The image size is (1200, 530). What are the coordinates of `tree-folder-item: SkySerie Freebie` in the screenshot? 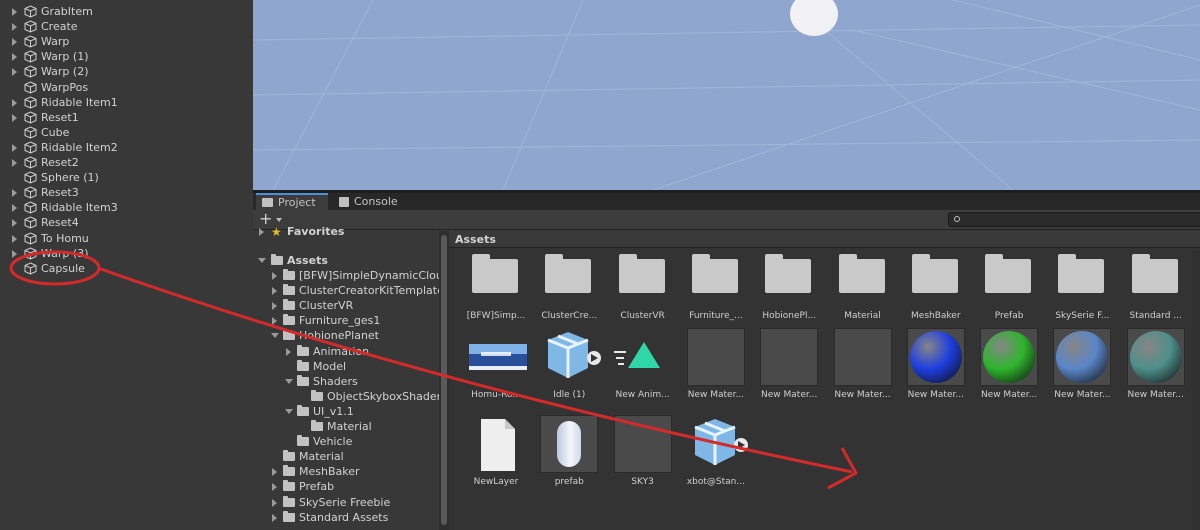 It's located at (346, 502).